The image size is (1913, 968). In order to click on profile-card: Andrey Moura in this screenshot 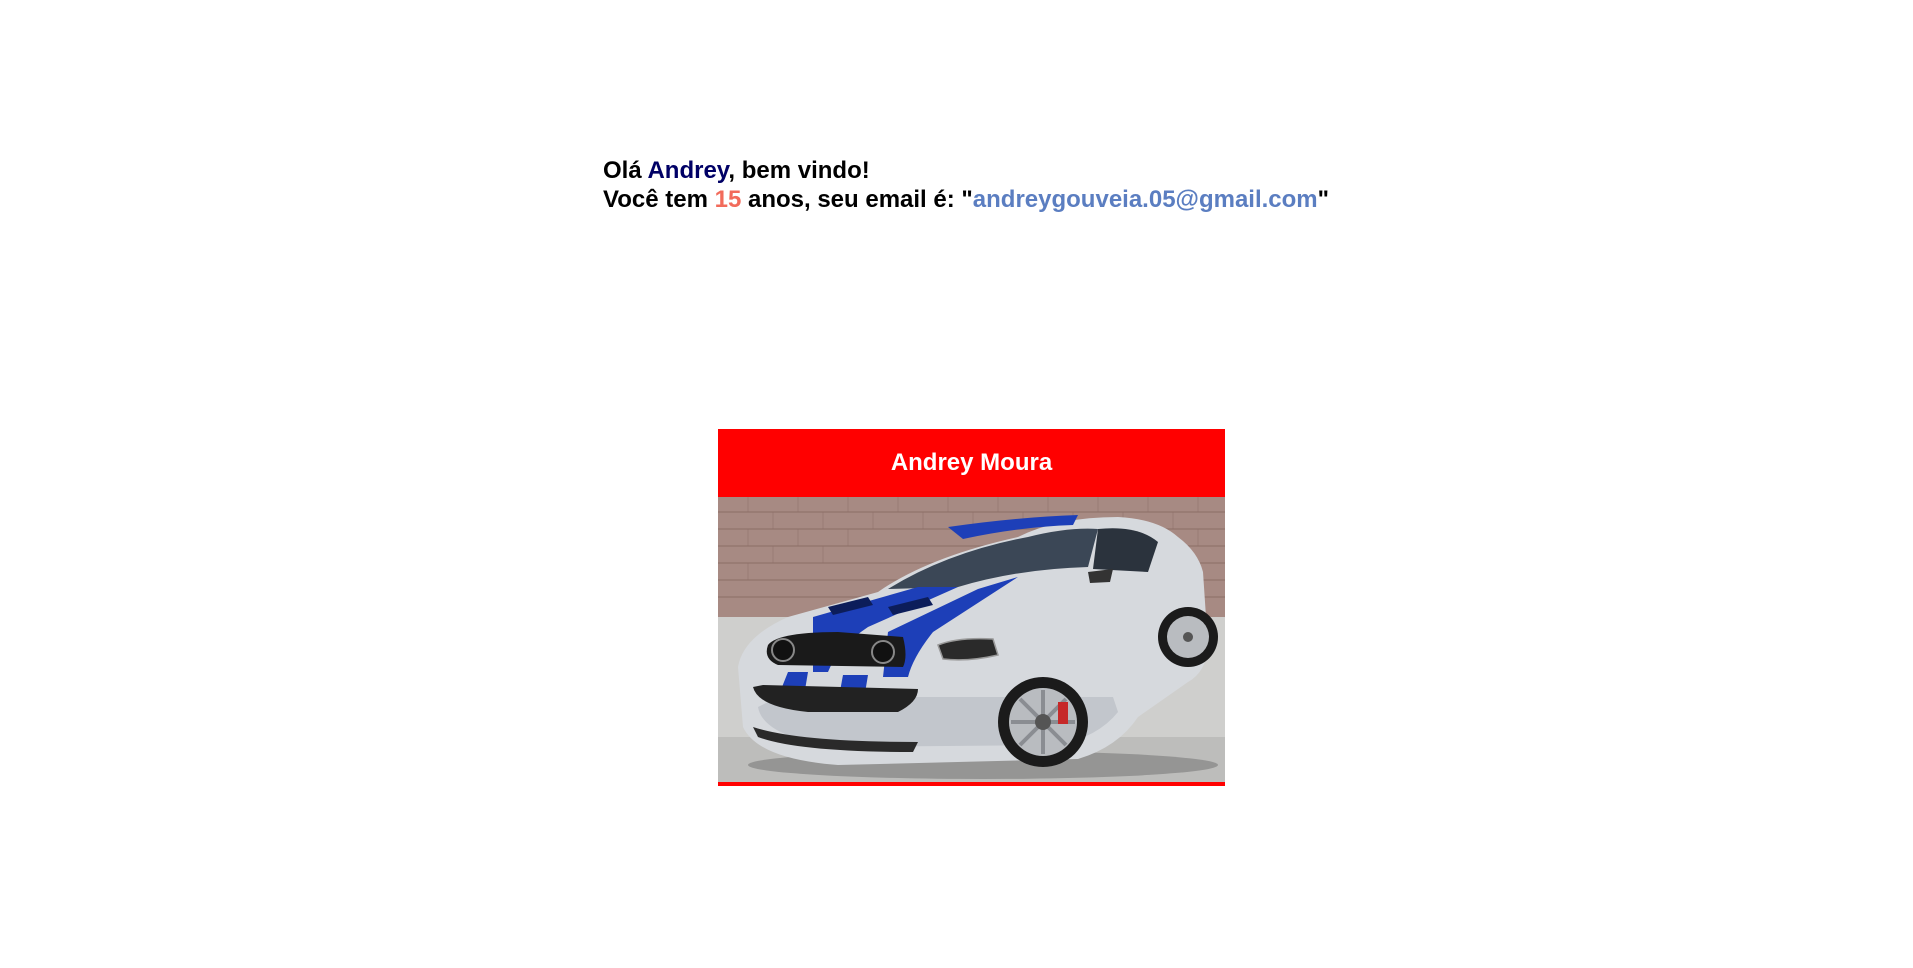, I will do `click(971, 607)`.